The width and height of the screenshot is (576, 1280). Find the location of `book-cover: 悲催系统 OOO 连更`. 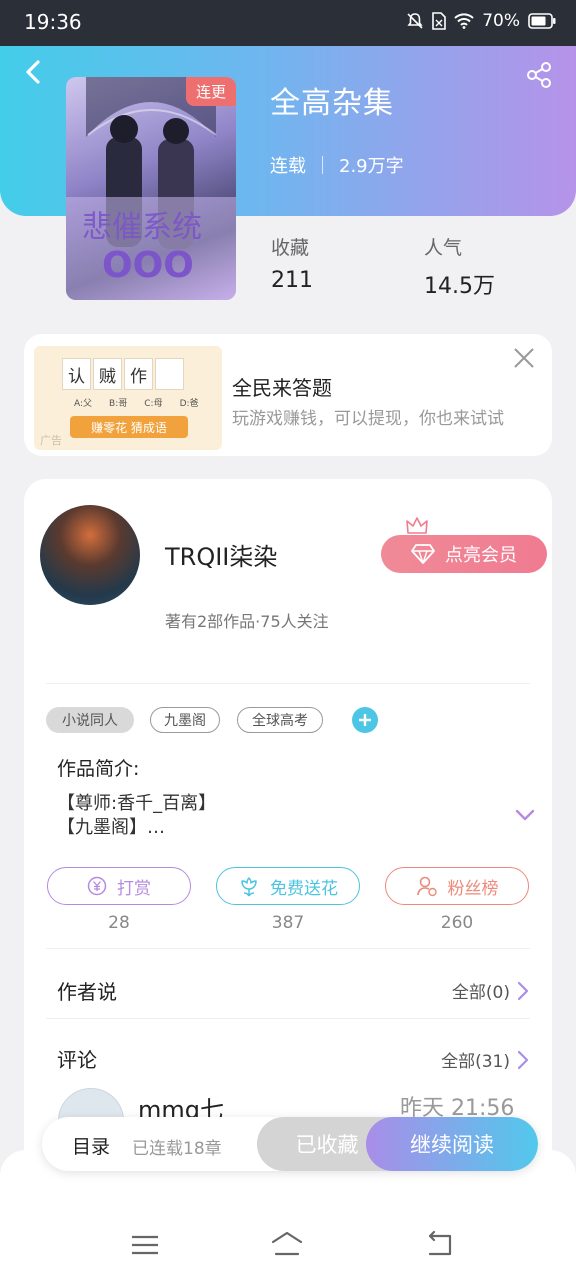

book-cover: 悲催系统 OOO 连更 is located at coordinates (151, 188).